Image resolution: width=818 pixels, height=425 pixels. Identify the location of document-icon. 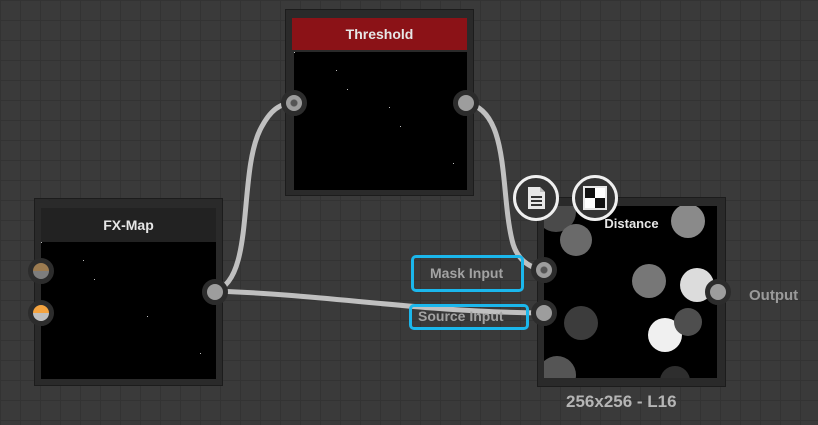
(536, 198).